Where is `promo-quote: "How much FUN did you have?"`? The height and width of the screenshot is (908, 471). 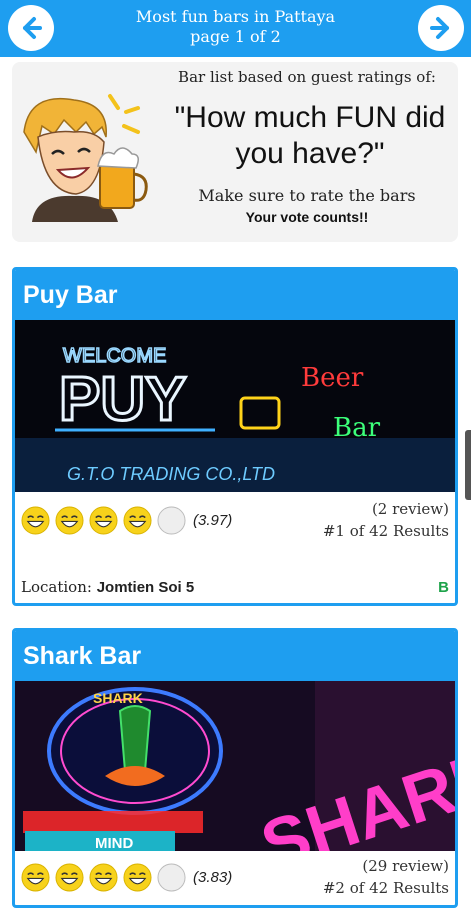 promo-quote: "How much FUN did you have?" is located at coordinates (310, 135).